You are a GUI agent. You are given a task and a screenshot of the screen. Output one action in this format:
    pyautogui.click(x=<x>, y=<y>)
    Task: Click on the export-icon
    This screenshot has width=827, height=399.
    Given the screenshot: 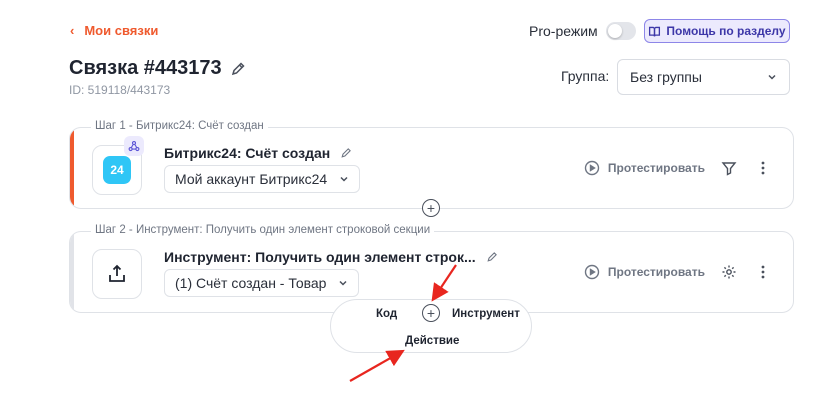 What is the action you would take?
    pyautogui.click(x=117, y=273)
    